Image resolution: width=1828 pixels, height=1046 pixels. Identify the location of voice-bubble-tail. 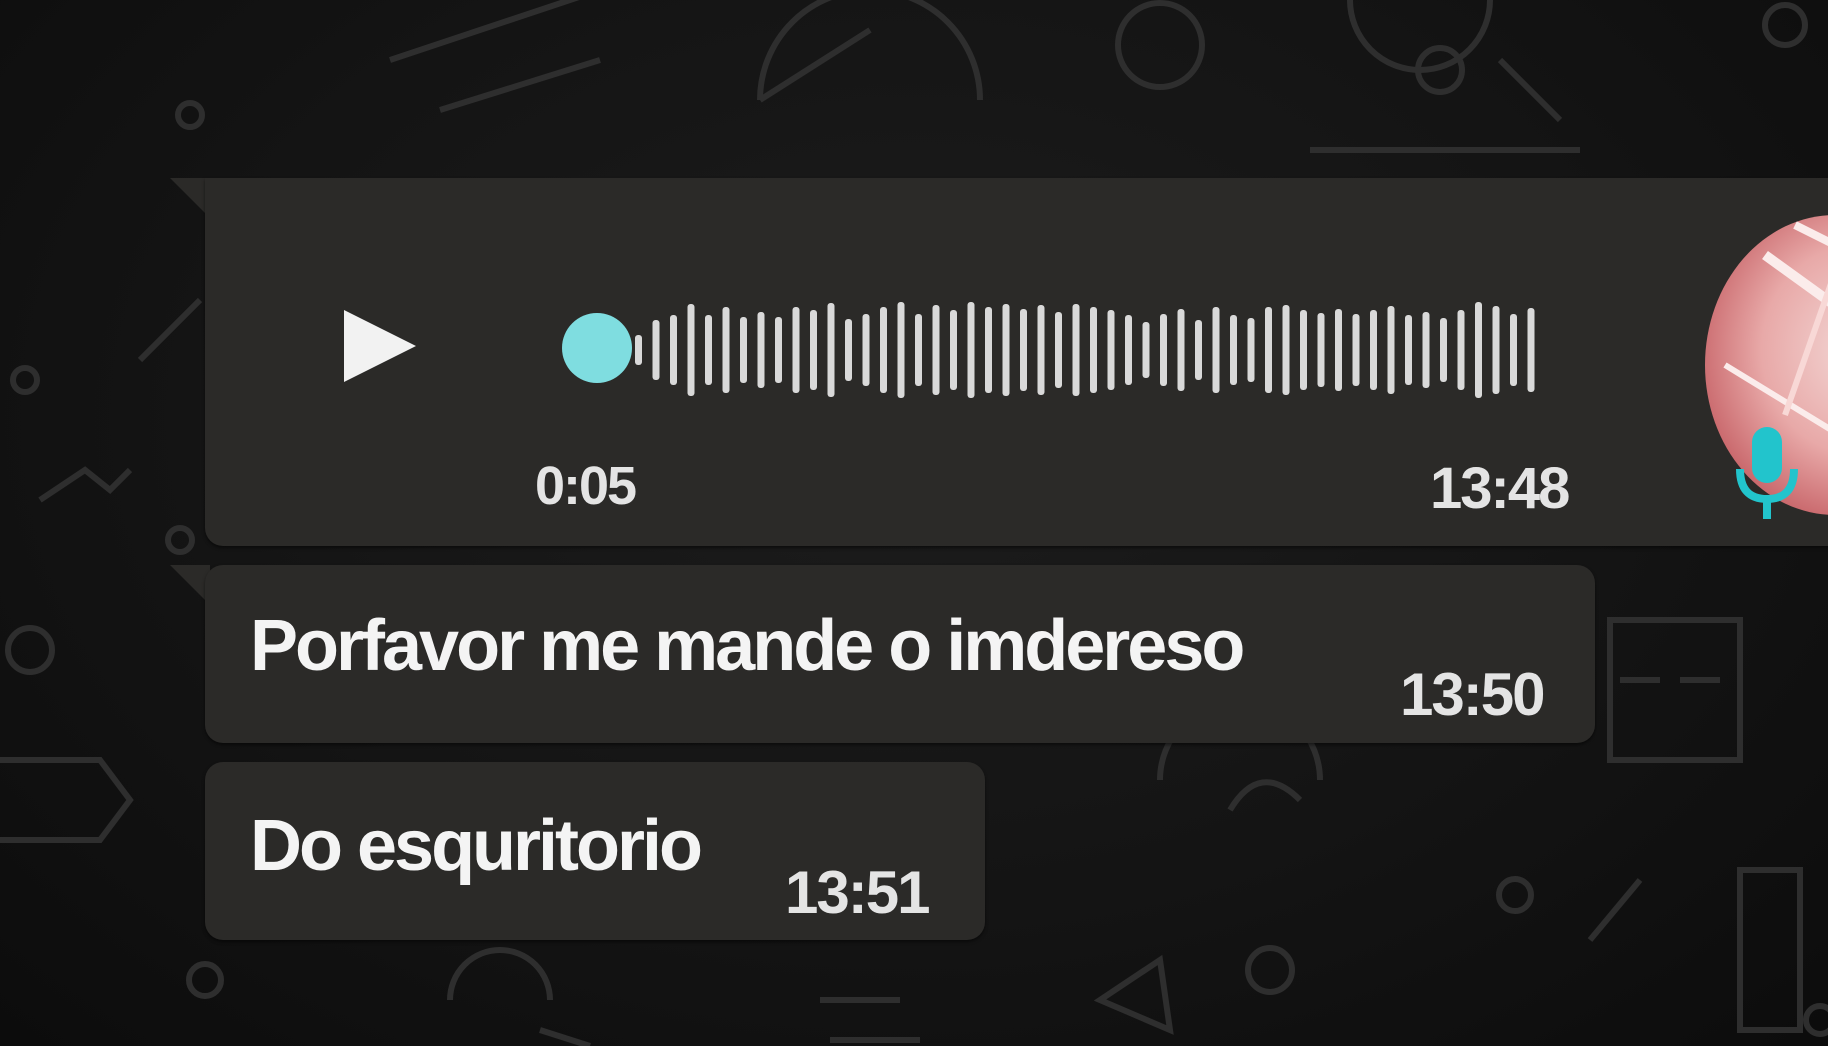
(190, 198).